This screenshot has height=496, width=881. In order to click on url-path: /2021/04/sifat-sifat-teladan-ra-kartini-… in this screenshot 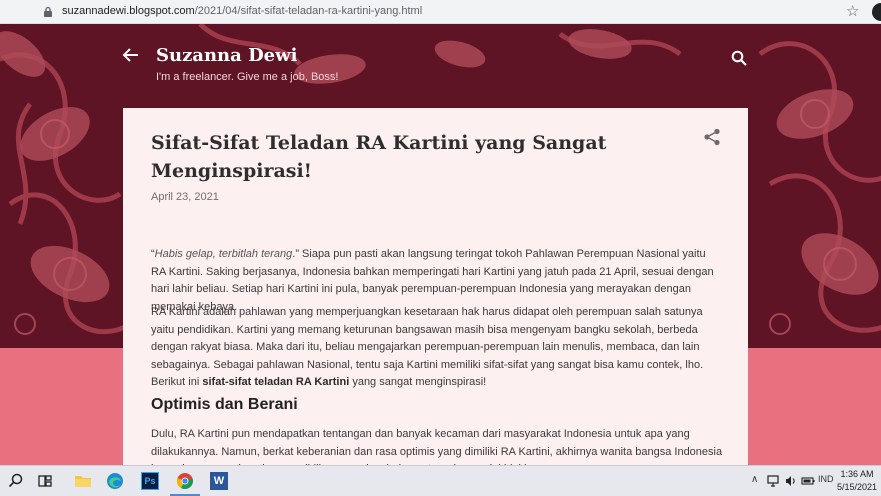, I will do `click(308, 11)`.